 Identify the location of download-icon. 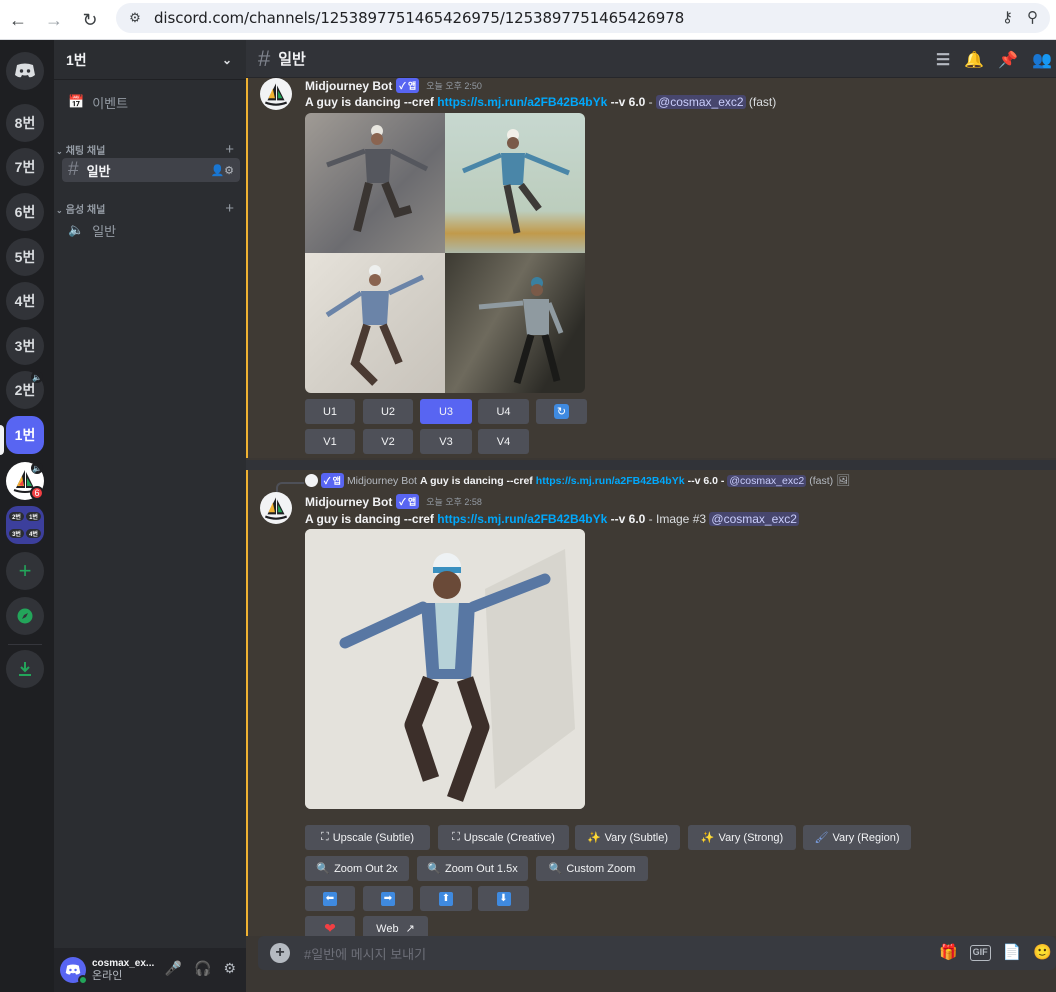
(25, 669).